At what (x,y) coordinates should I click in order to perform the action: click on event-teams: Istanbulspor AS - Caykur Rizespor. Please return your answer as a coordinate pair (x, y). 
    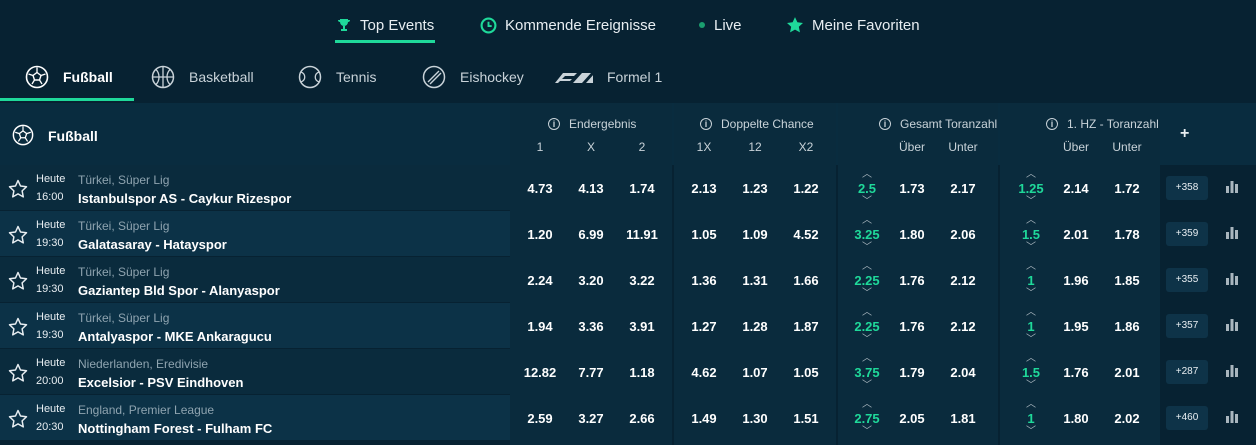
    Looking at the image, I should click on (184, 198).